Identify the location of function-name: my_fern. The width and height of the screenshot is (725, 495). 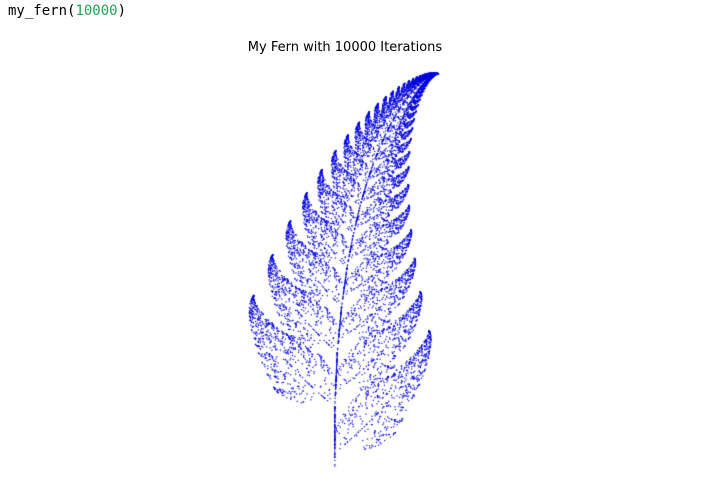
(38, 11).